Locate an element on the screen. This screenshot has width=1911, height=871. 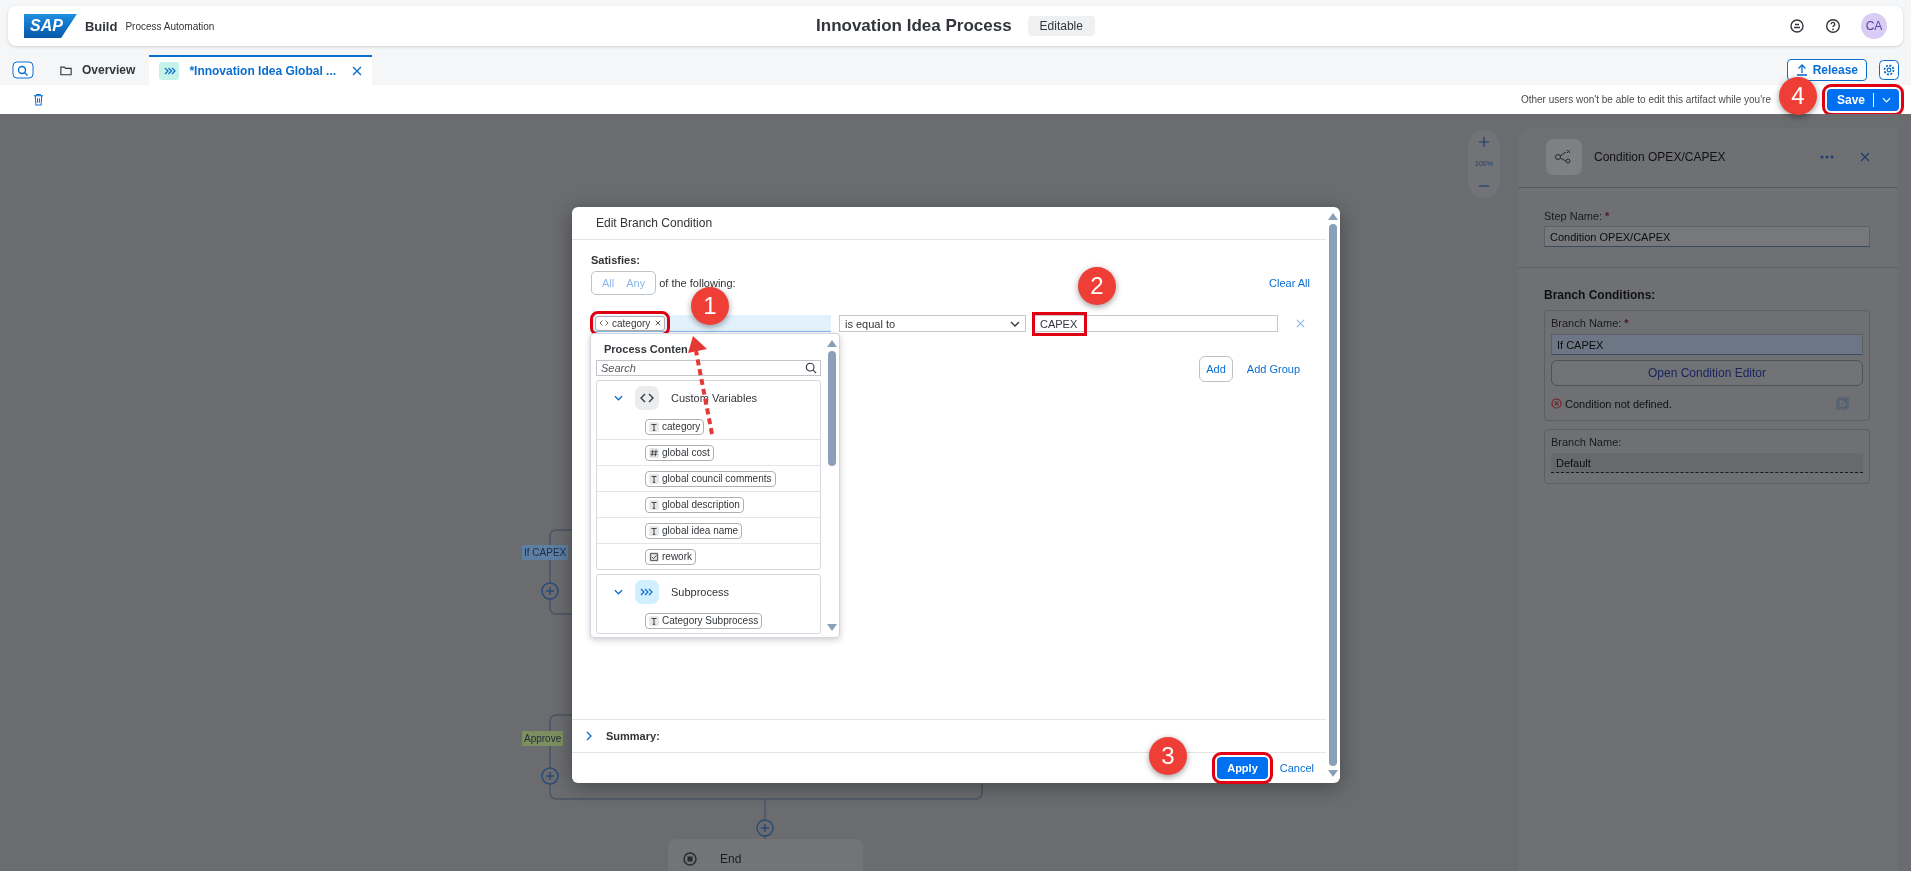
branch-label: If CAPEX is located at coordinates (545, 552).